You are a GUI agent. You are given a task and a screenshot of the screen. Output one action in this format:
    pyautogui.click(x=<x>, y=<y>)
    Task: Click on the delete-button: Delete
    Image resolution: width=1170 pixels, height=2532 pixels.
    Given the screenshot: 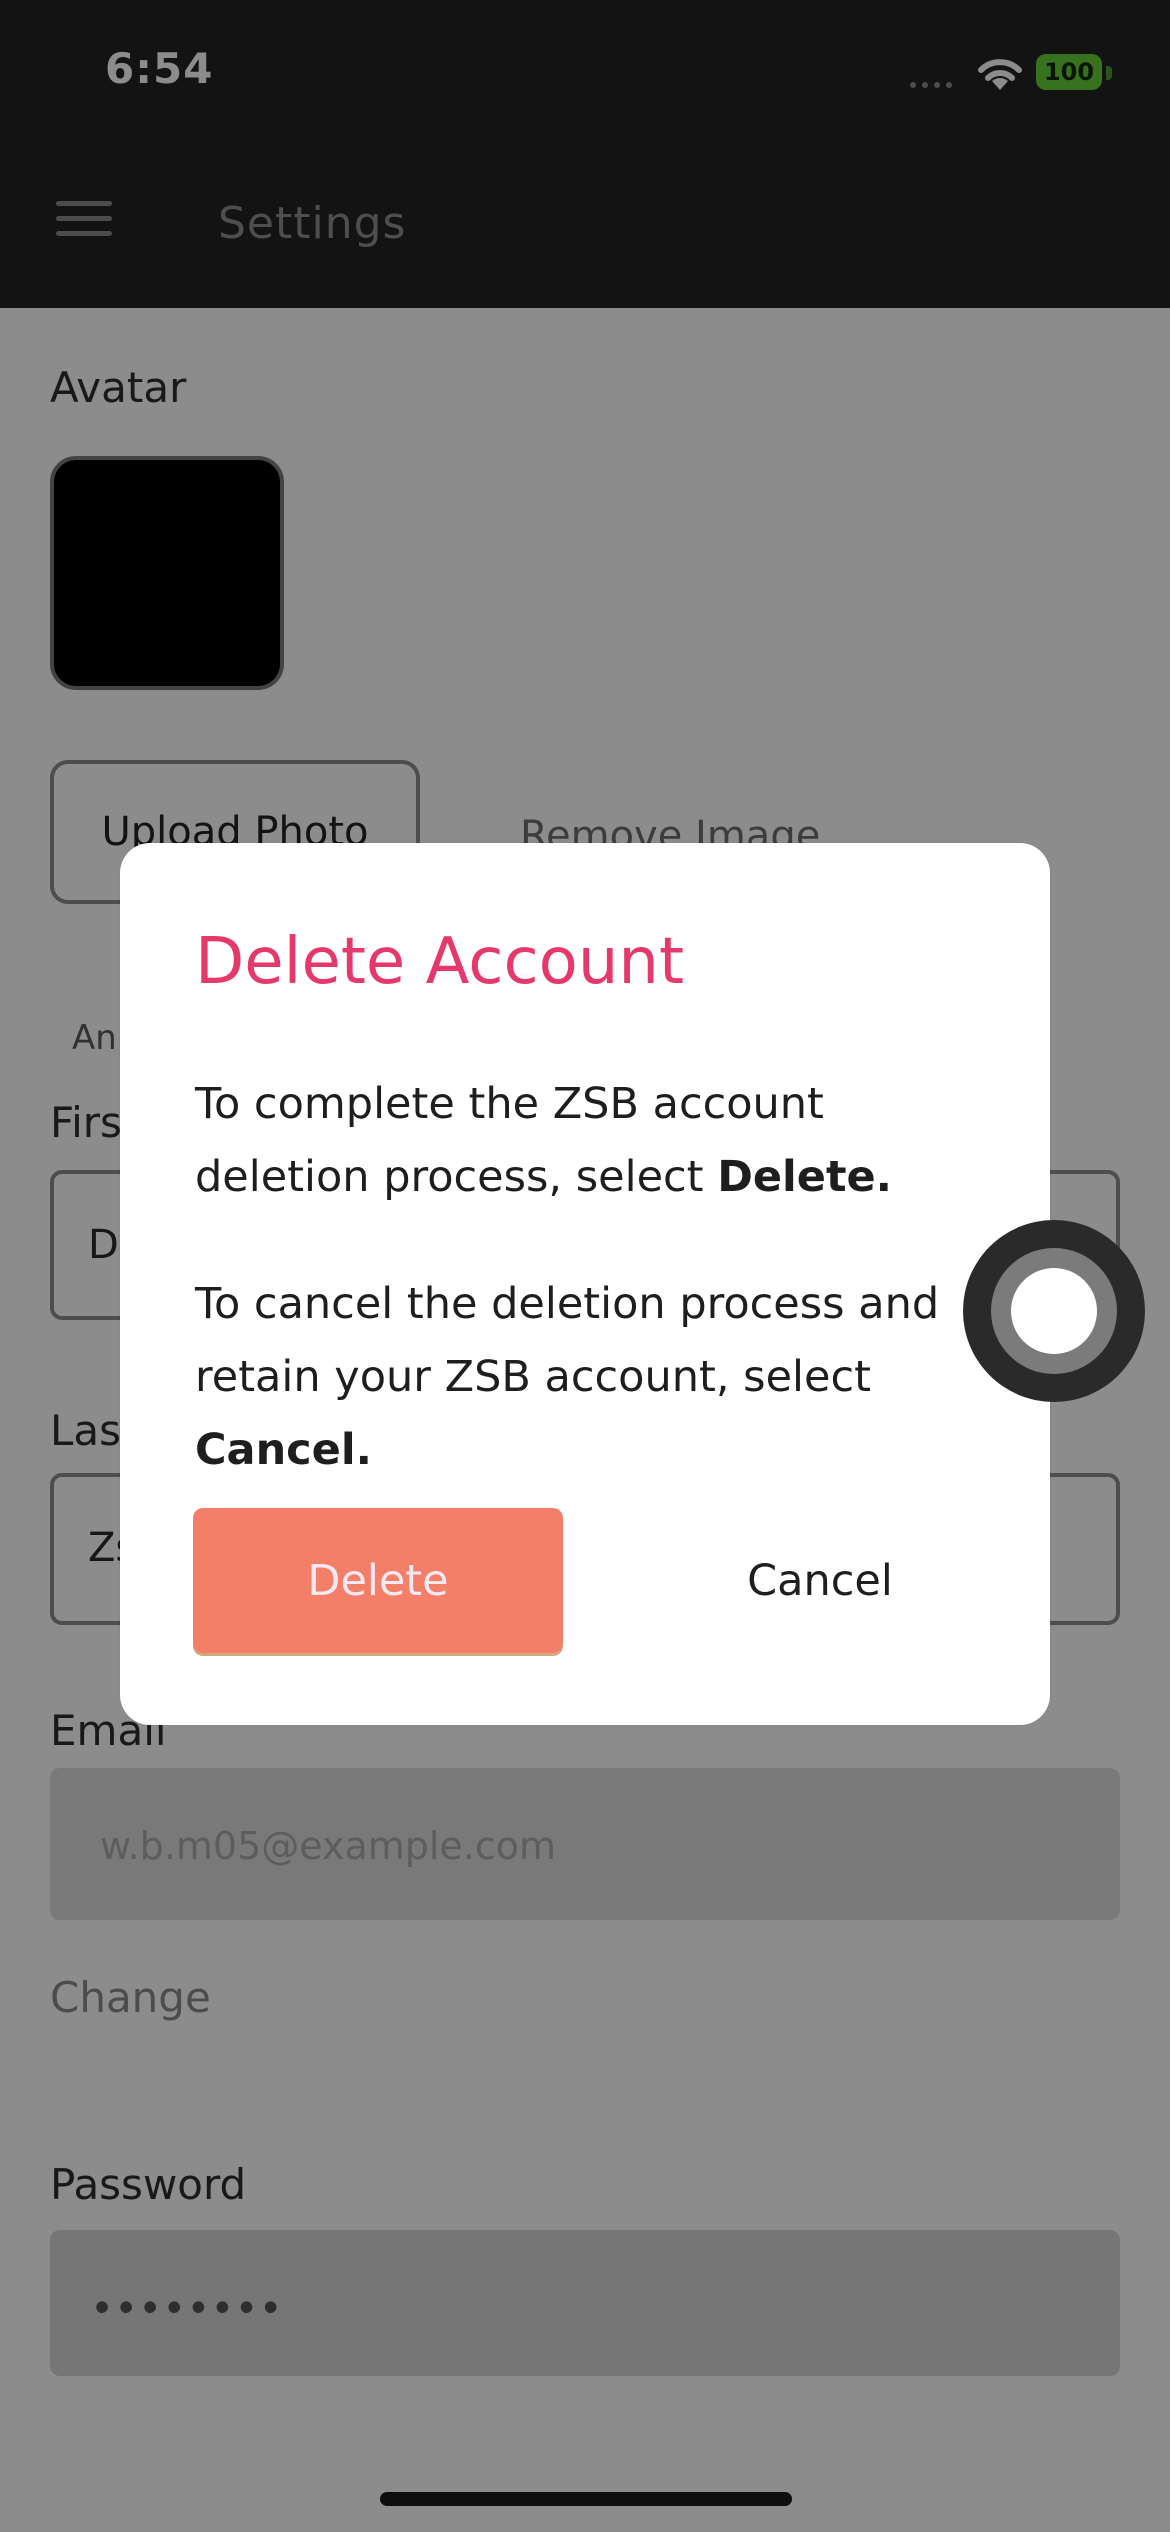 What is the action you would take?
    pyautogui.click(x=378, y=1580)
    